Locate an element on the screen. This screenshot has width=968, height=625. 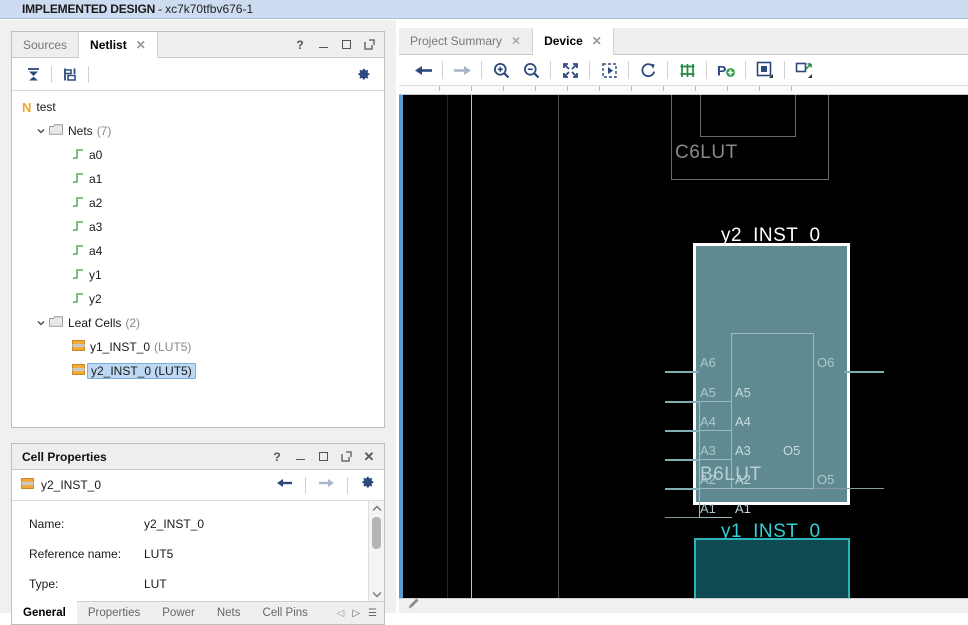
scroll-down-arrow-icon is located at coordinates (376, 594).